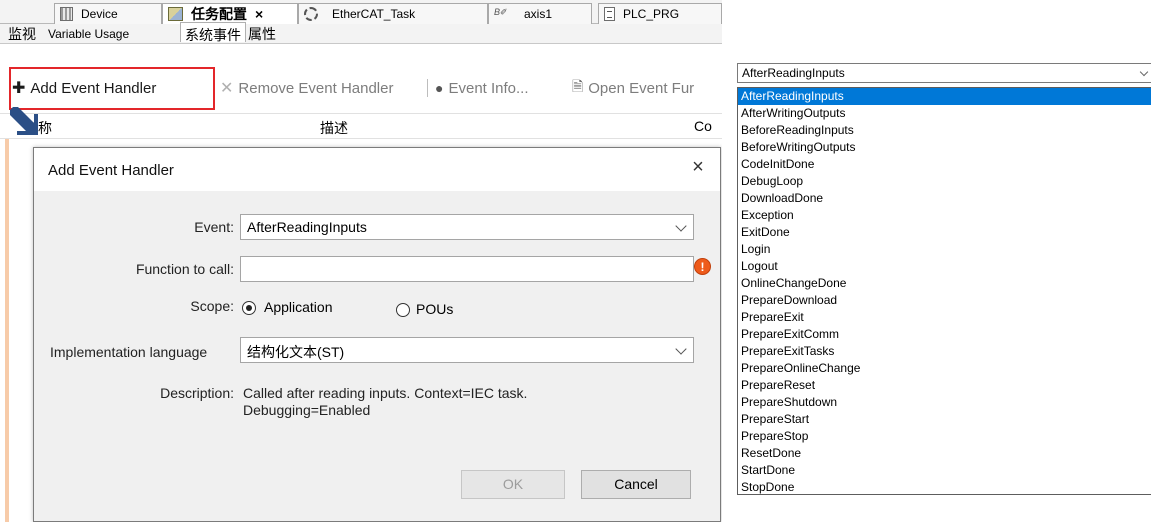  I want to click on event-dropdown-selected: AfterReadingInputs, so click(944, 73).